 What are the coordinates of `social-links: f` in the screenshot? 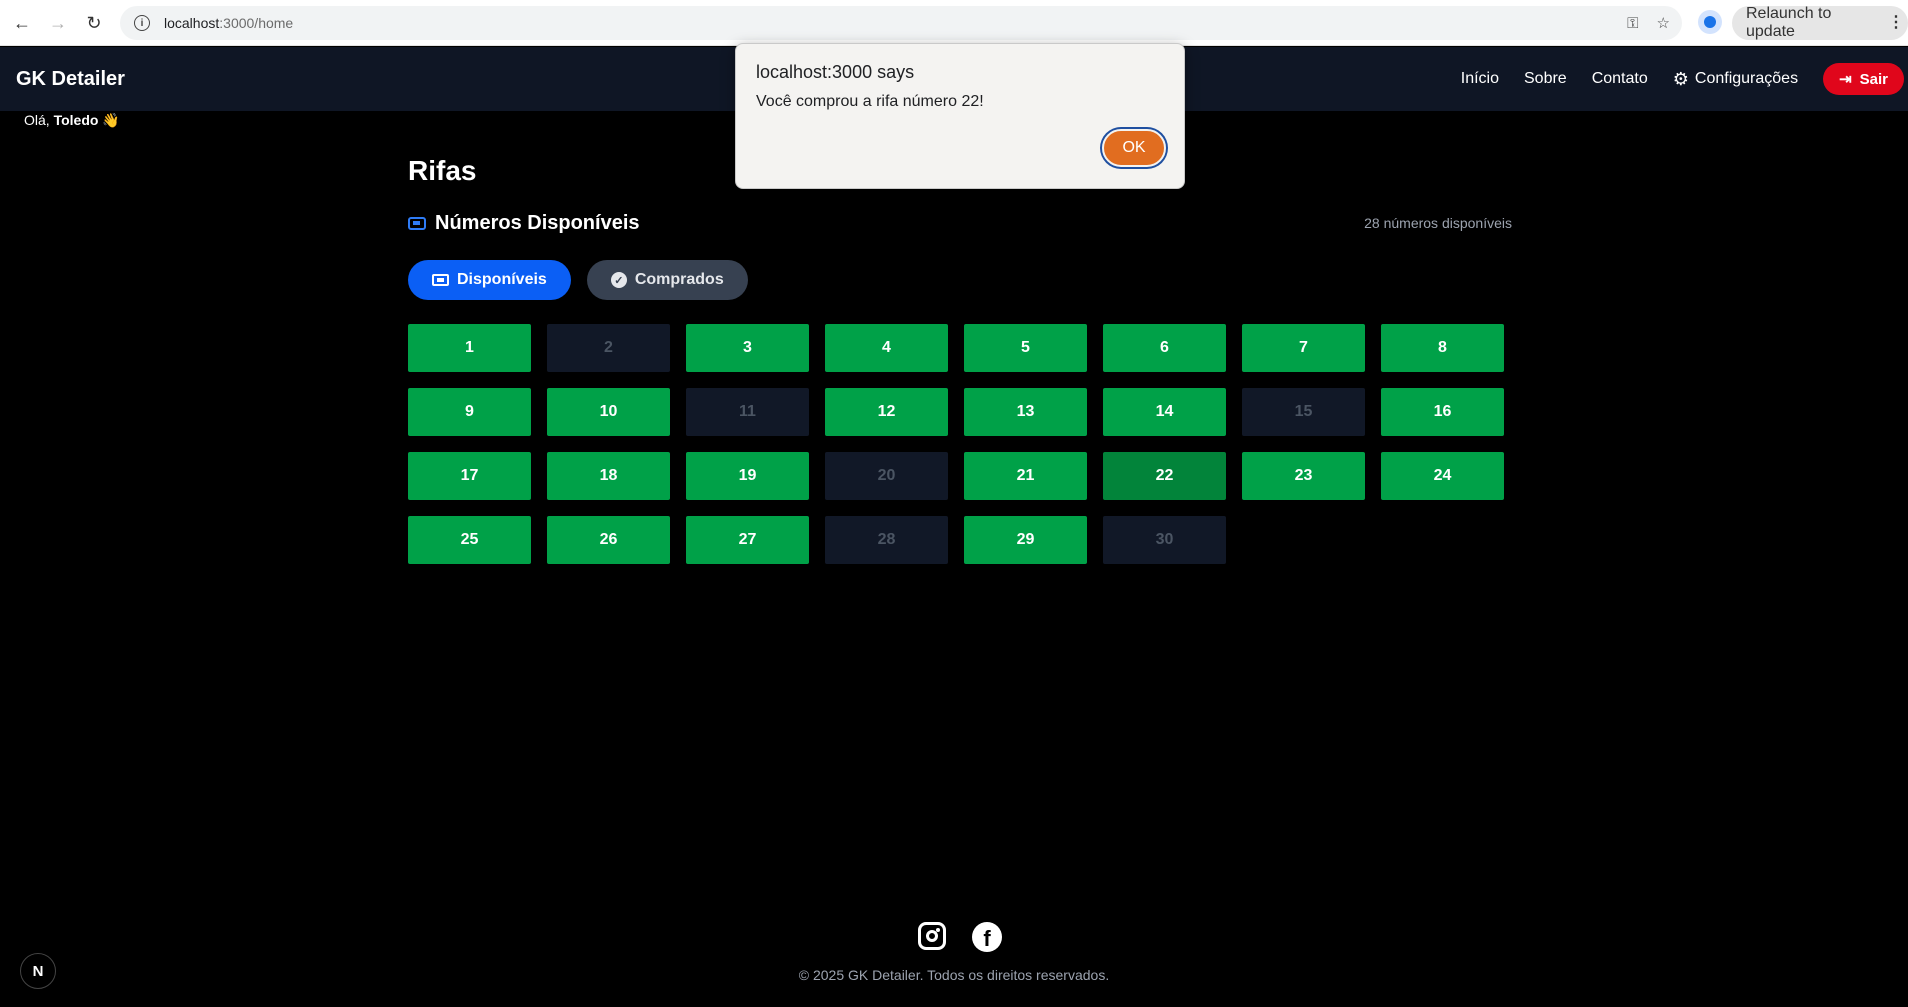 It's located at (960, 937).